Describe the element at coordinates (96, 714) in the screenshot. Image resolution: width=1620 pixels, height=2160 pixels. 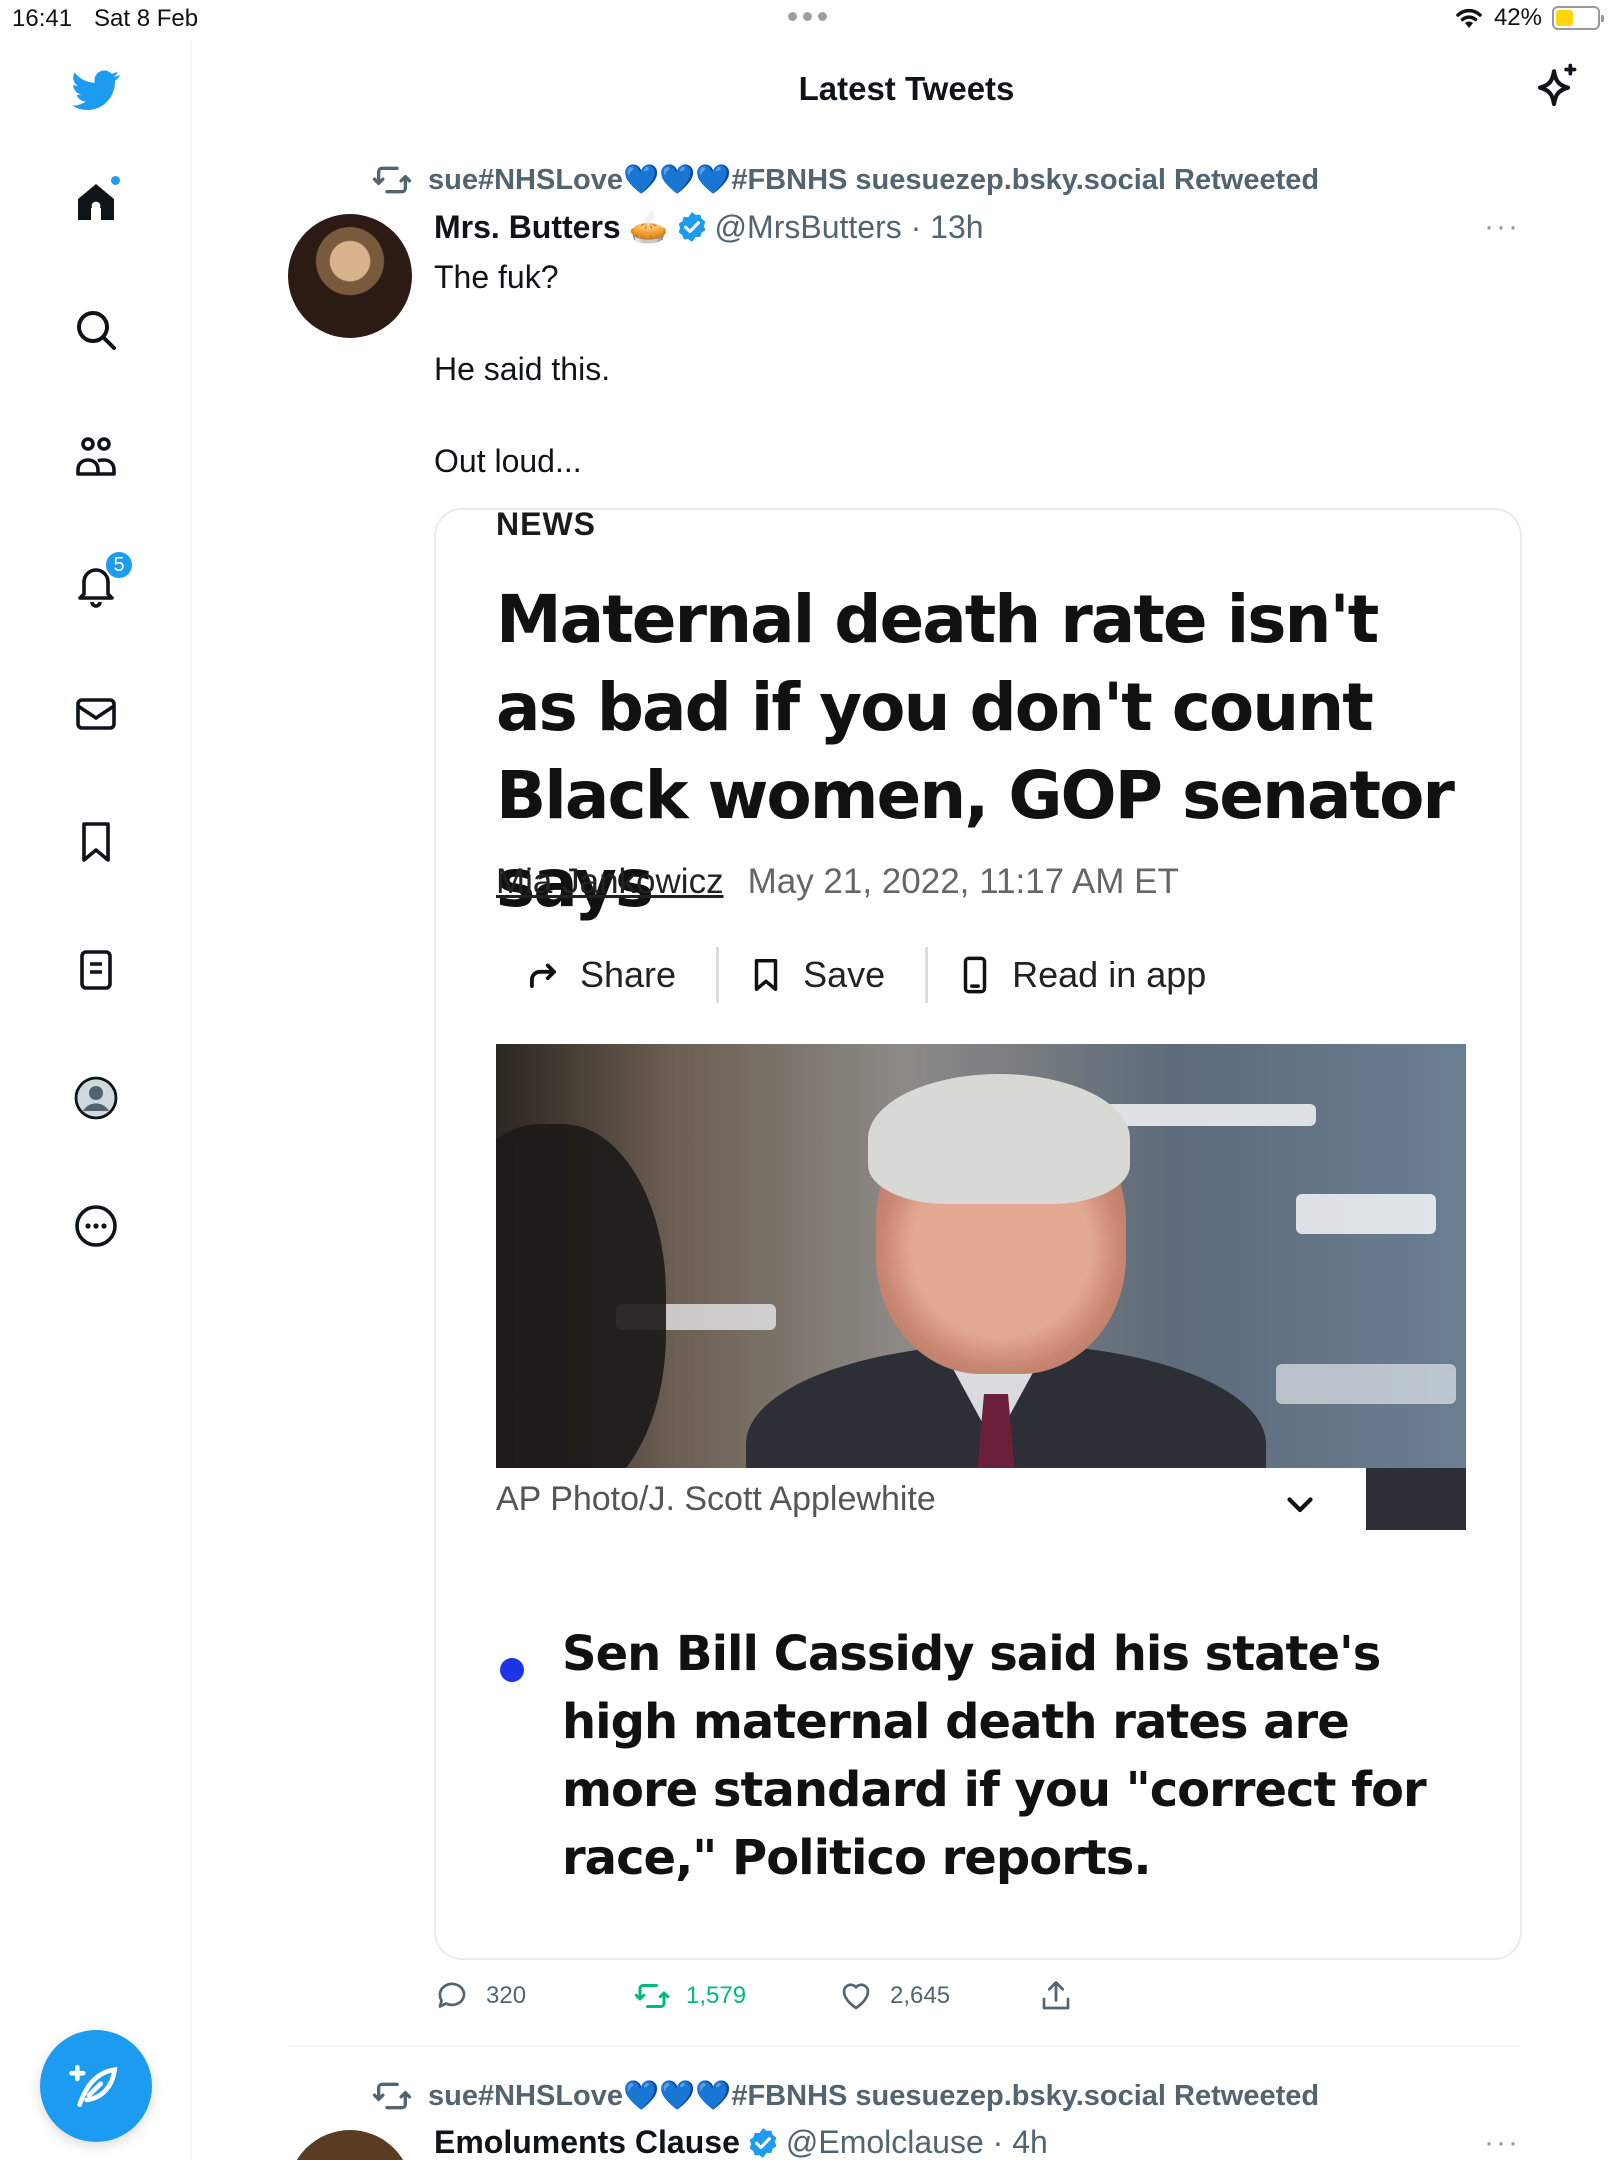
I see `messages-icon` at that location.